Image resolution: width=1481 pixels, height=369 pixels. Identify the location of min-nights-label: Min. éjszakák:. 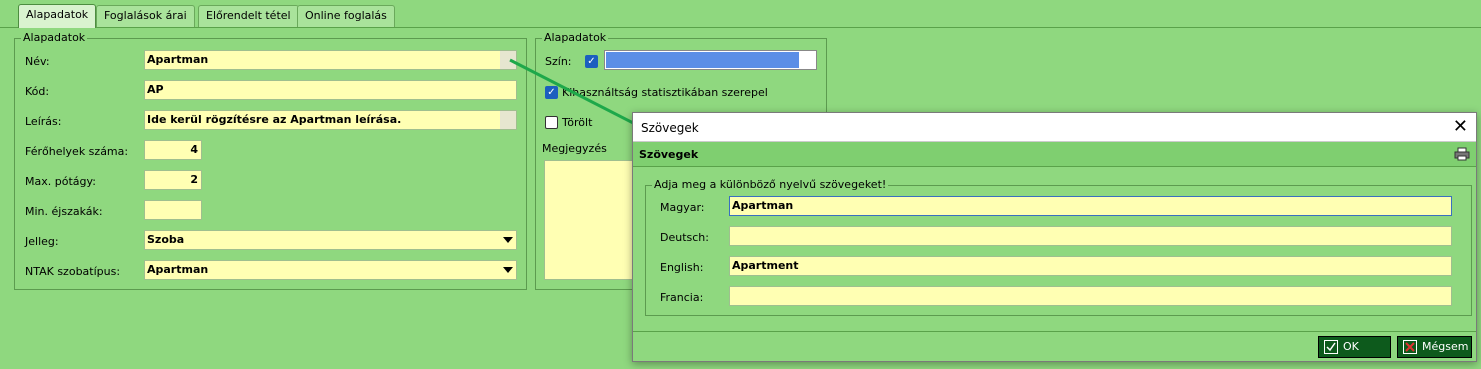
(64, 211).